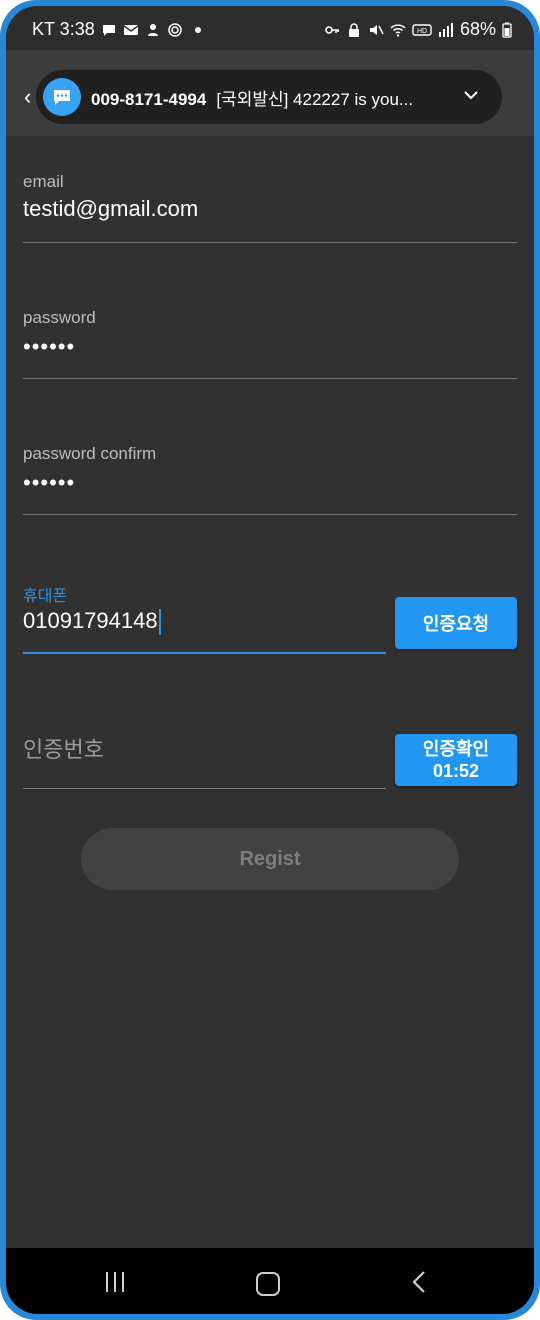  I want to click on password-label: password, so click(59, 317).